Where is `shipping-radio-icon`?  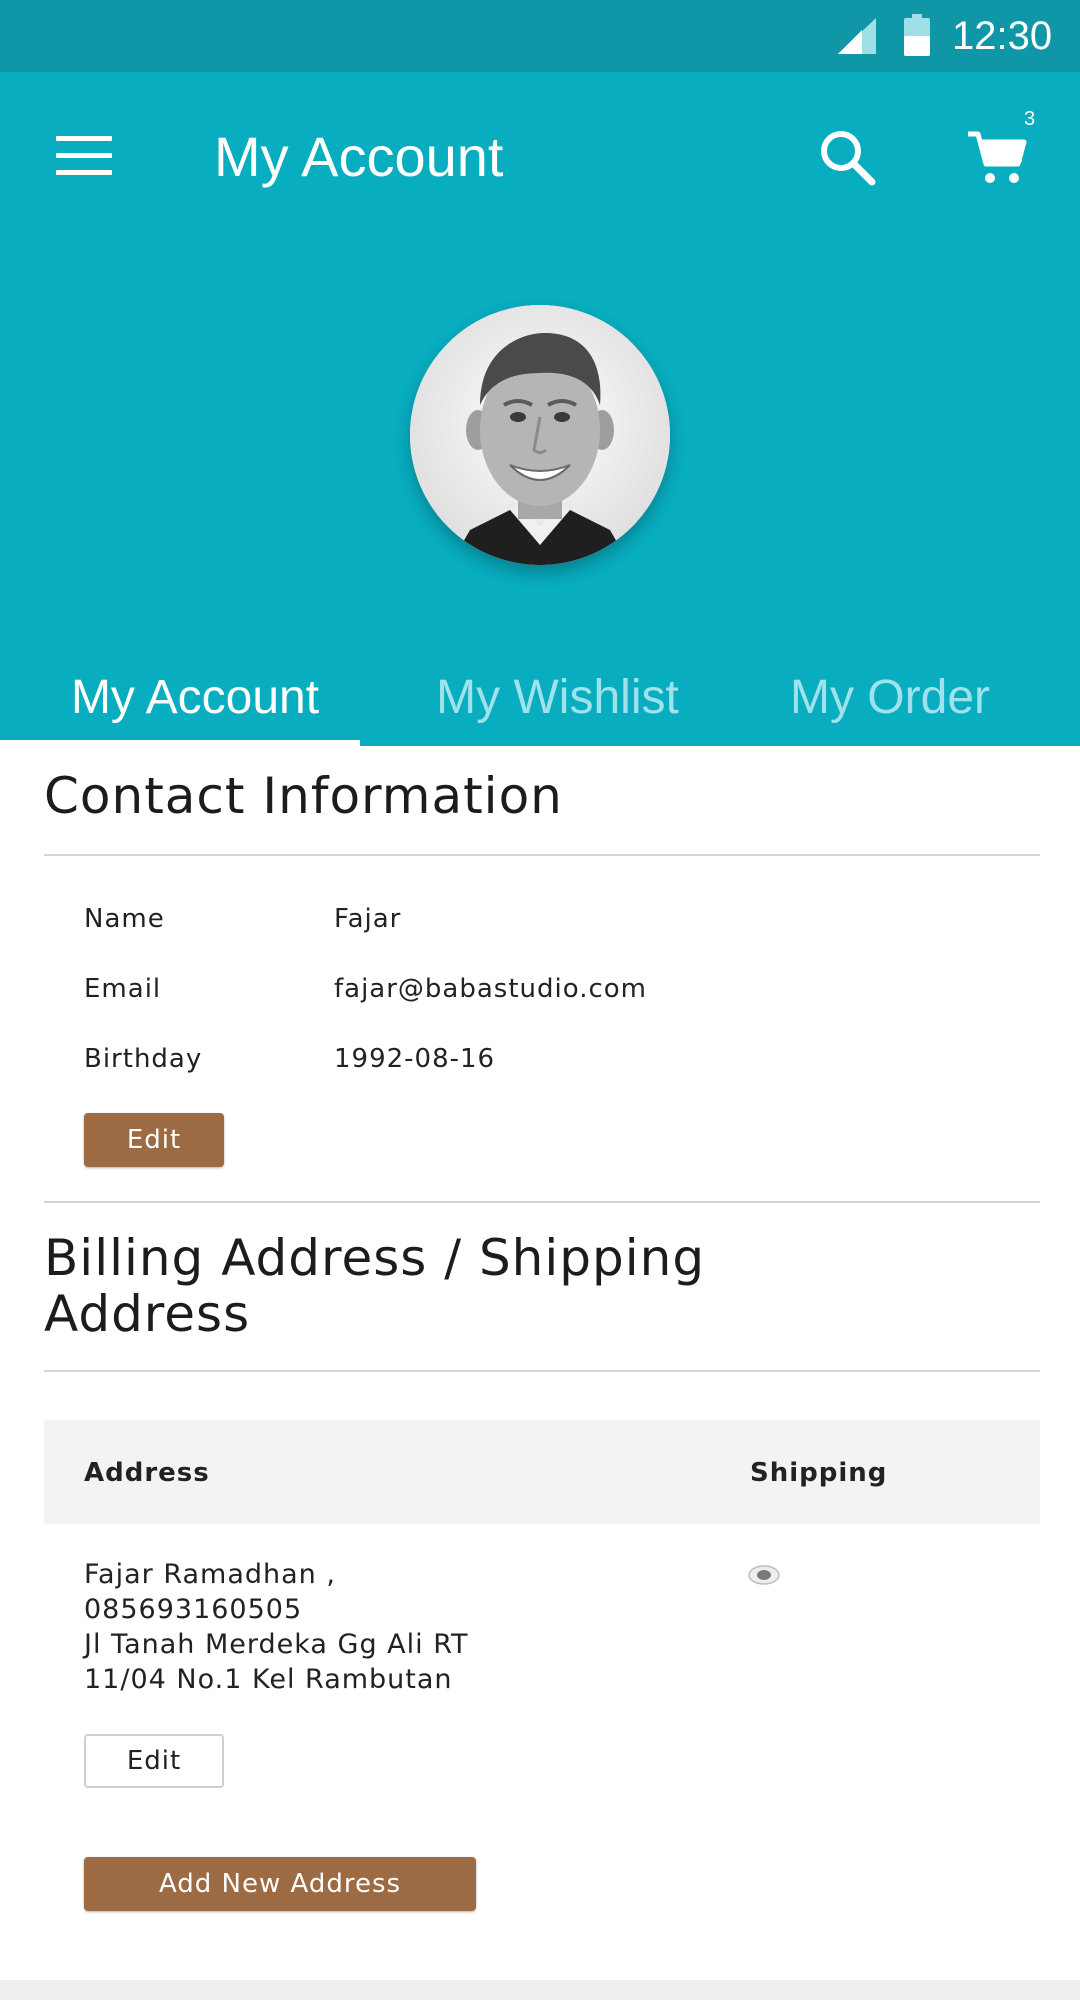 shipping-radio-icon is located at coordinates (764, 1575).